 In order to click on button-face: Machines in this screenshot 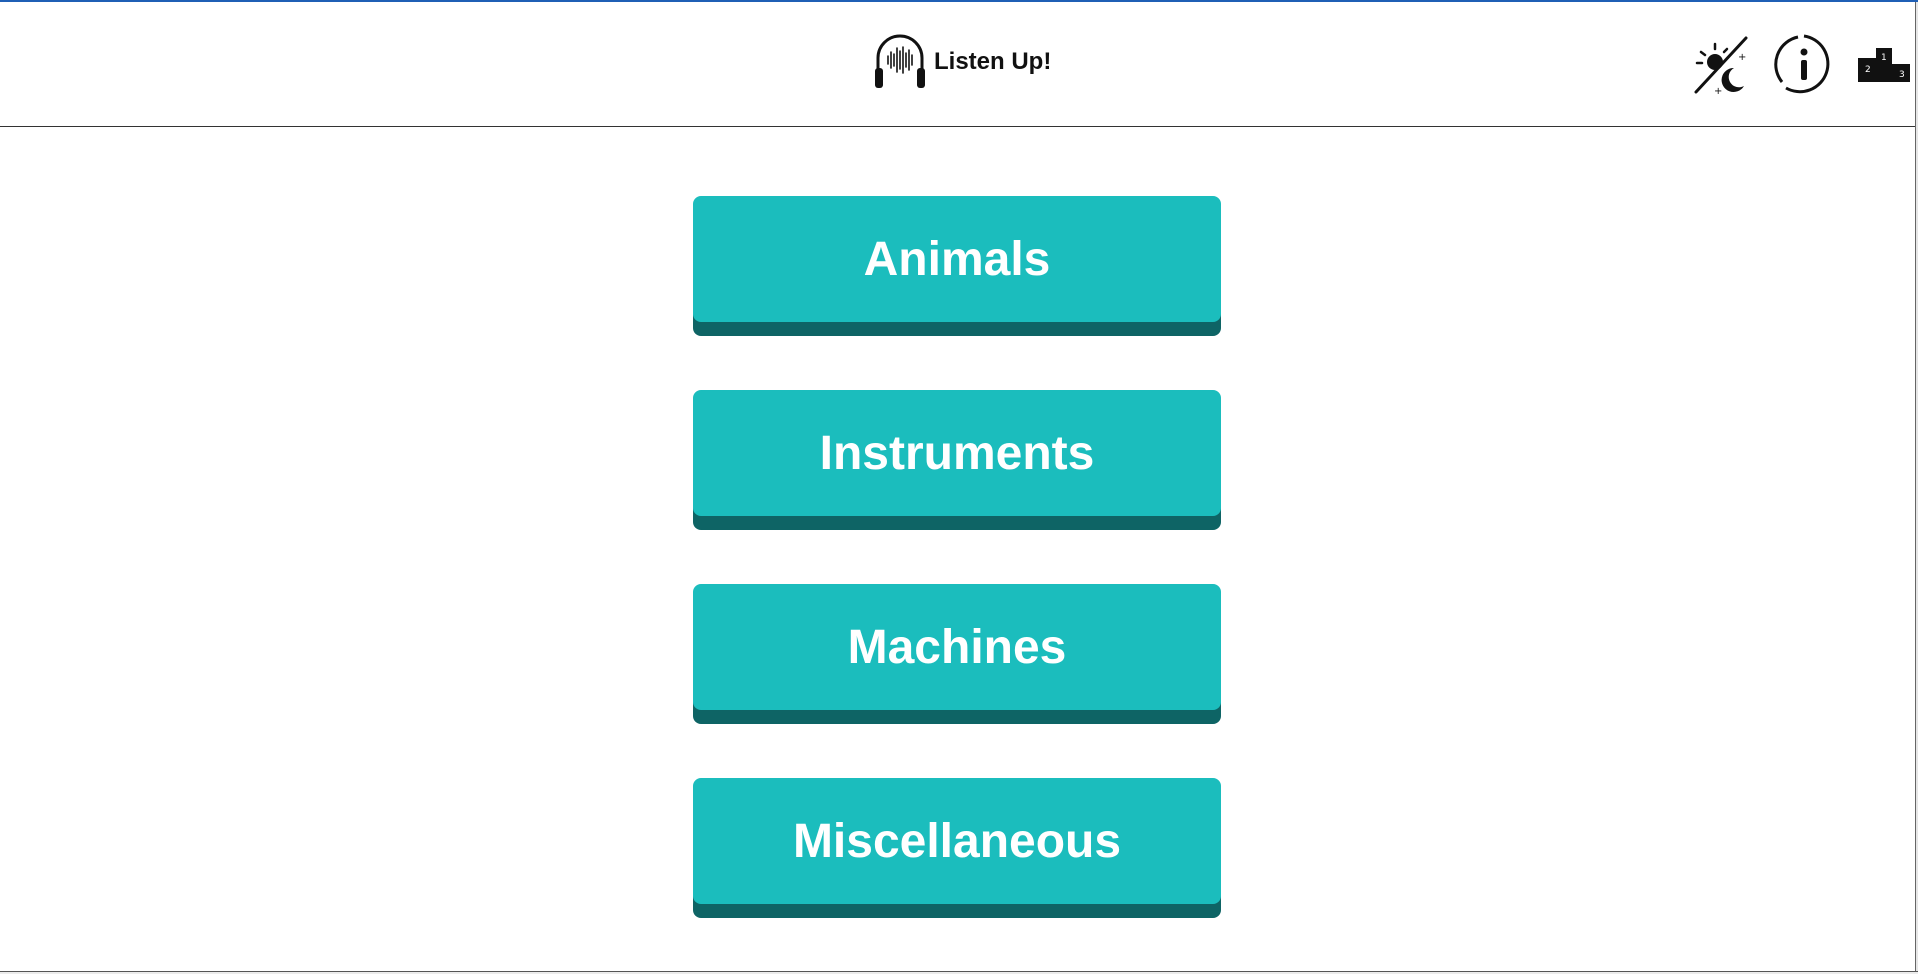, I will do `click(957, 647)`.